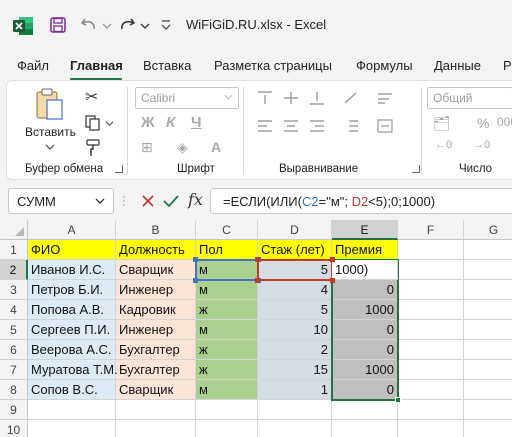 The width and height of the screenshot is (512, 437). I want to click on copy-icon, so click(93, 123).